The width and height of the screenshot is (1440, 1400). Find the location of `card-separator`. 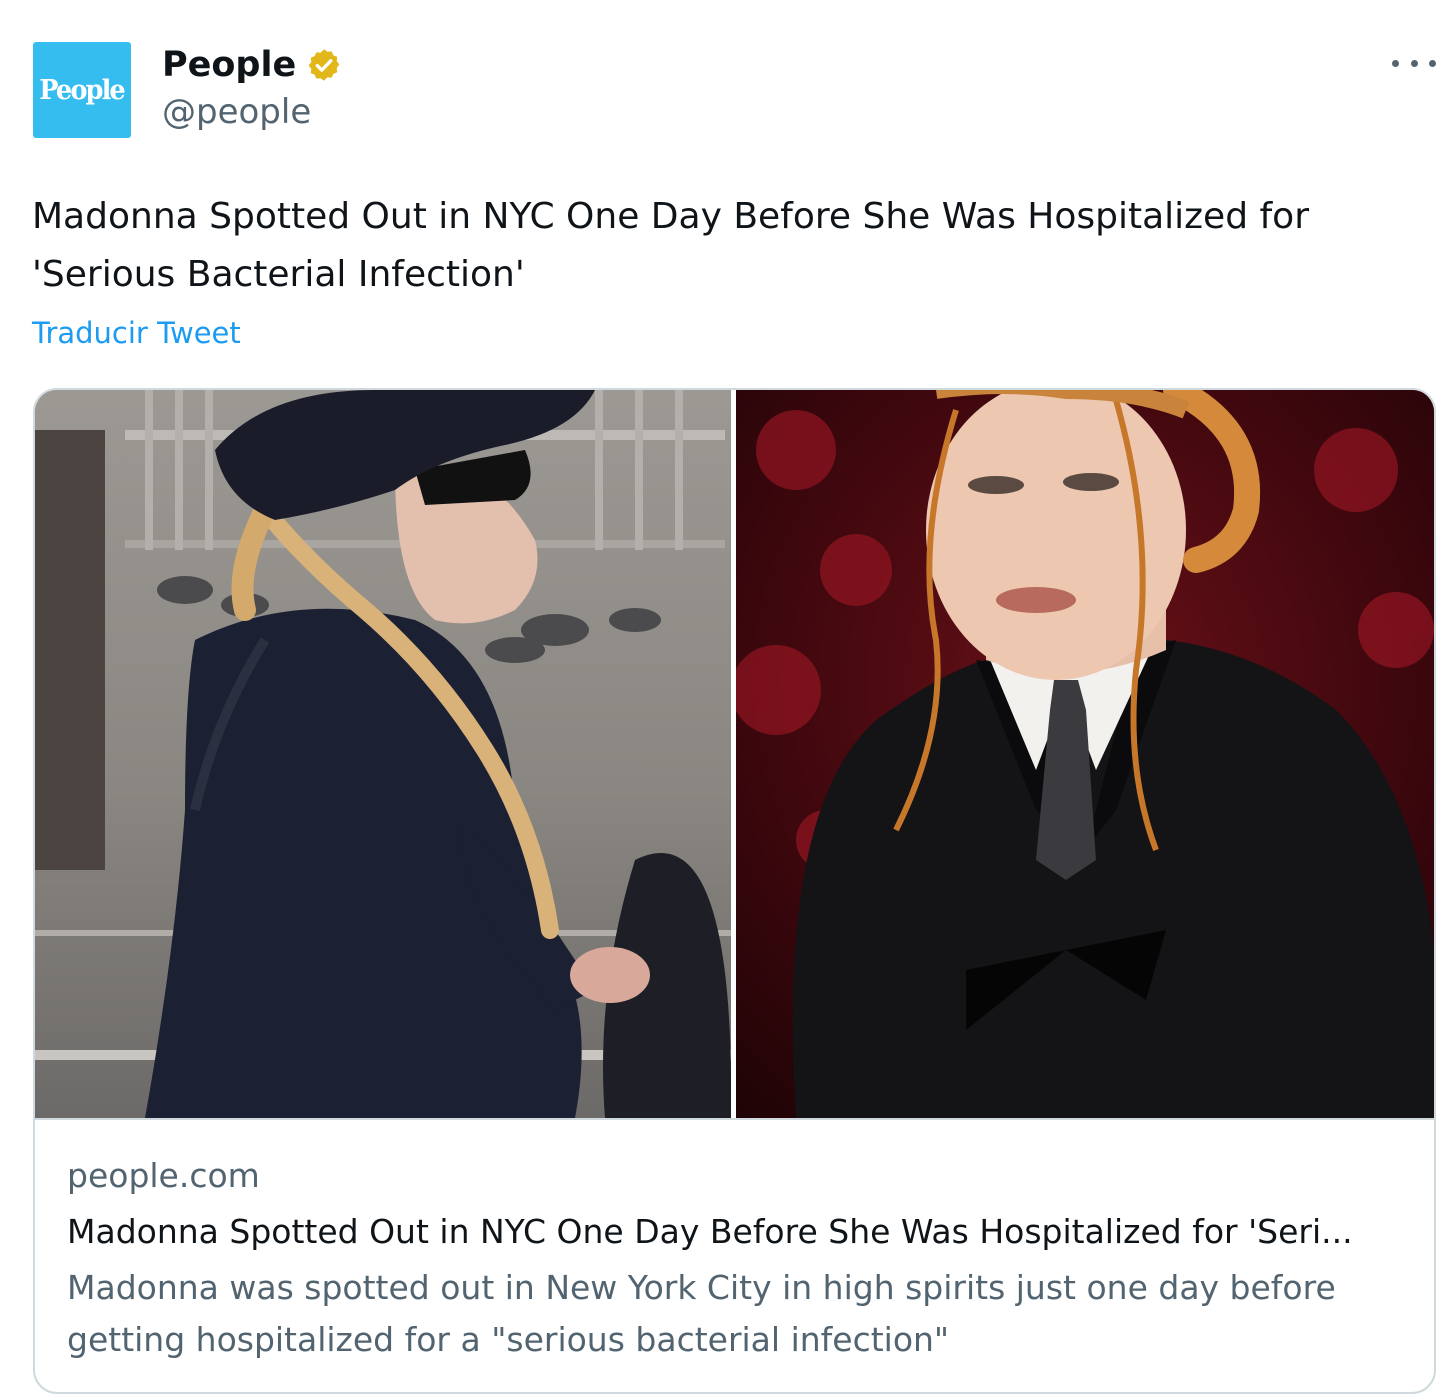

card-separator is located at coordinates (734, 1119).